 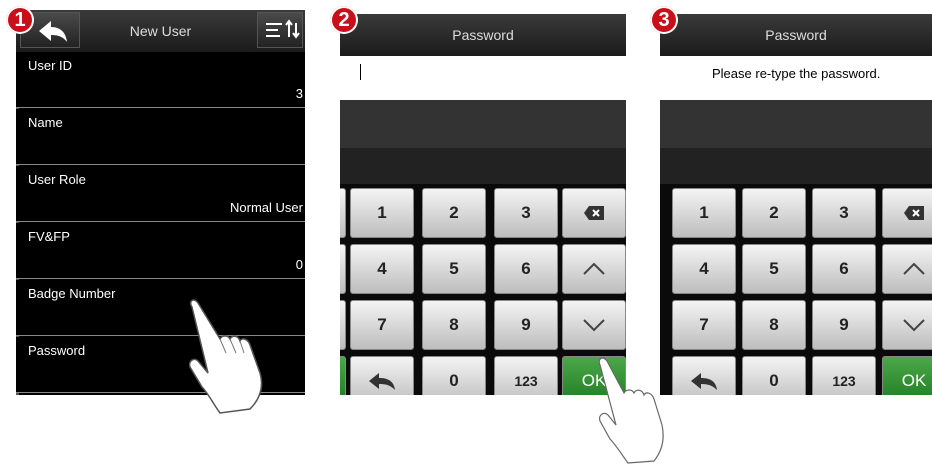 What do you see at coordinates (160, 251) in the screenshot?
I see `row-fv-fp: FV&FP 0` at bounding box center [160, 251].